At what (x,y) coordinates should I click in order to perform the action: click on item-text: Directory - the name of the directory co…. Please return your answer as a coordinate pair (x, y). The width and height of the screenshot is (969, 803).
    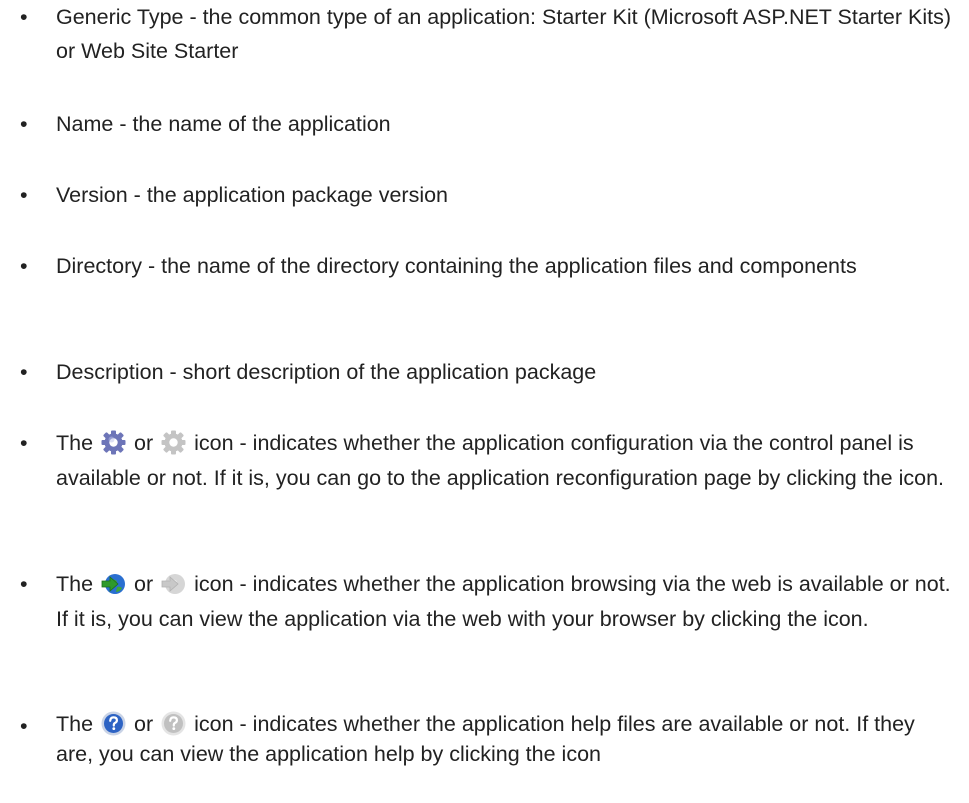
    Looking at the image, I should click on (456, 266).